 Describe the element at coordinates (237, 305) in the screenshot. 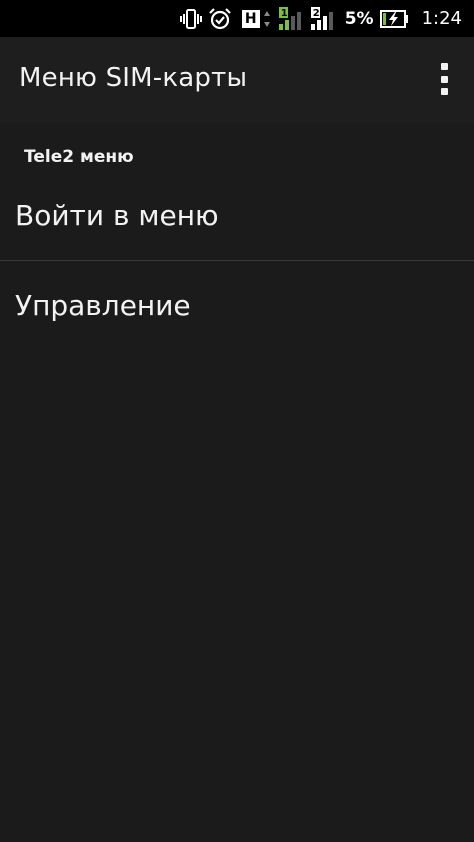

I see `menu-item-management: Управление` at that location.